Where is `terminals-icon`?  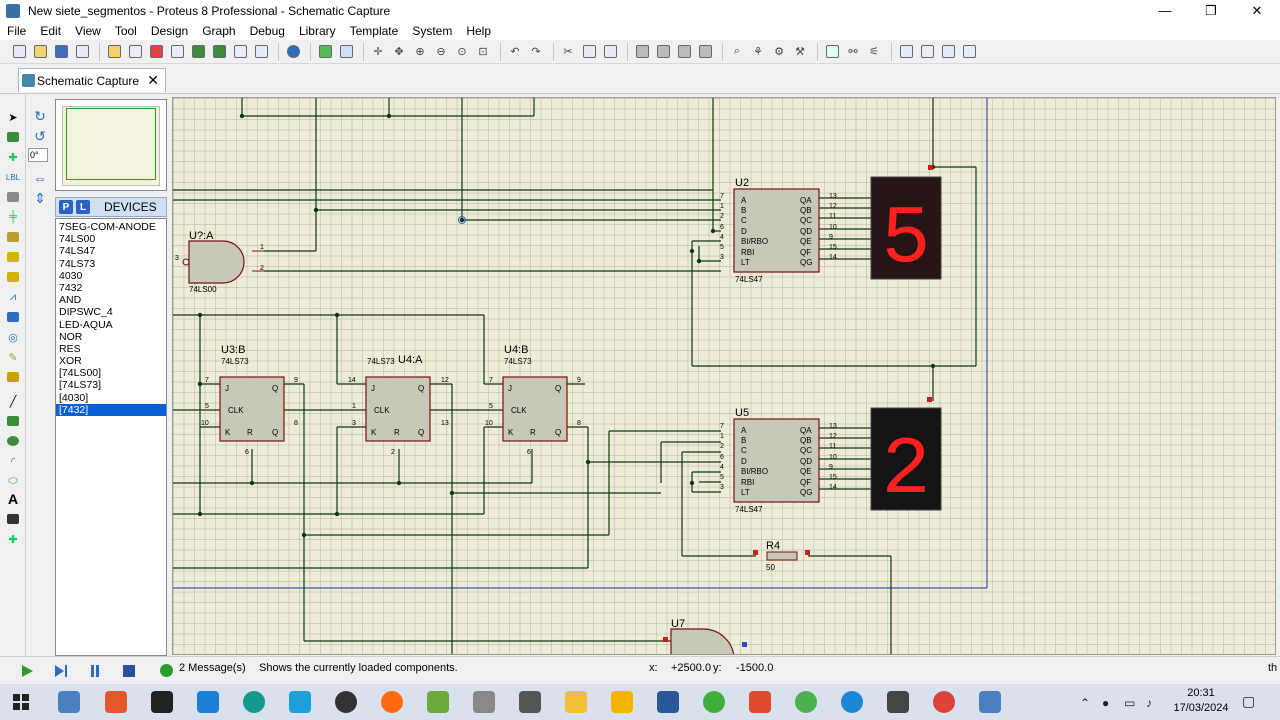
terminals-icon is located at coordinates (13, 257).